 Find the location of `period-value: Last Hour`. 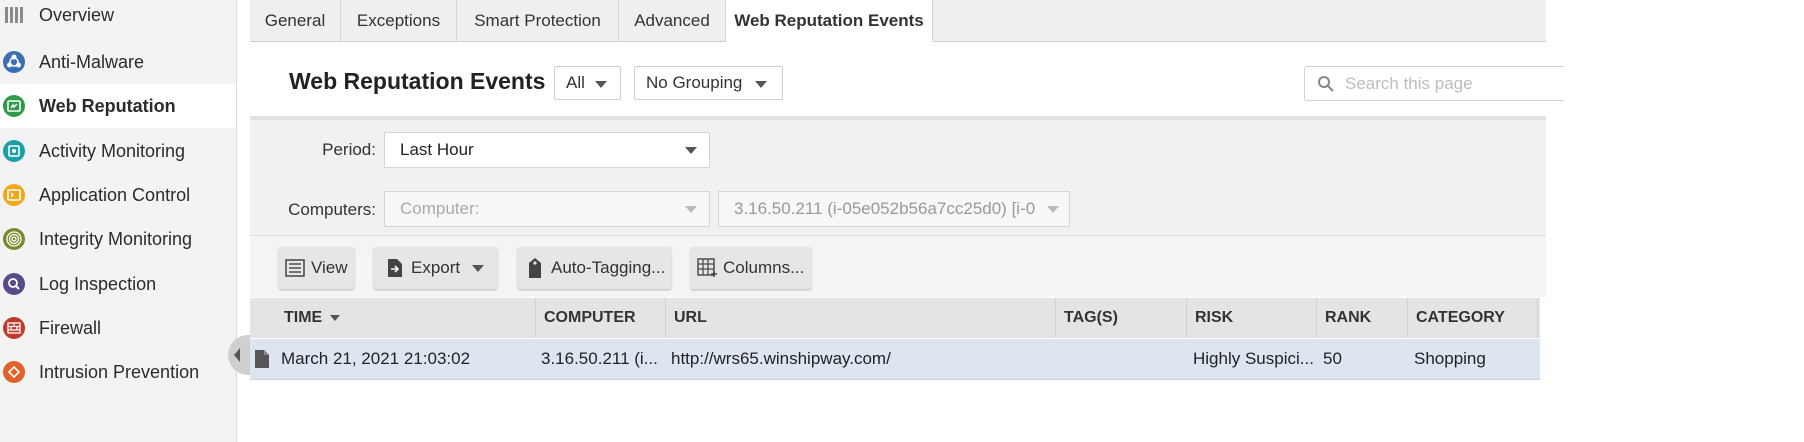

period-value: Last Hour is located at coordinates (437, 149).